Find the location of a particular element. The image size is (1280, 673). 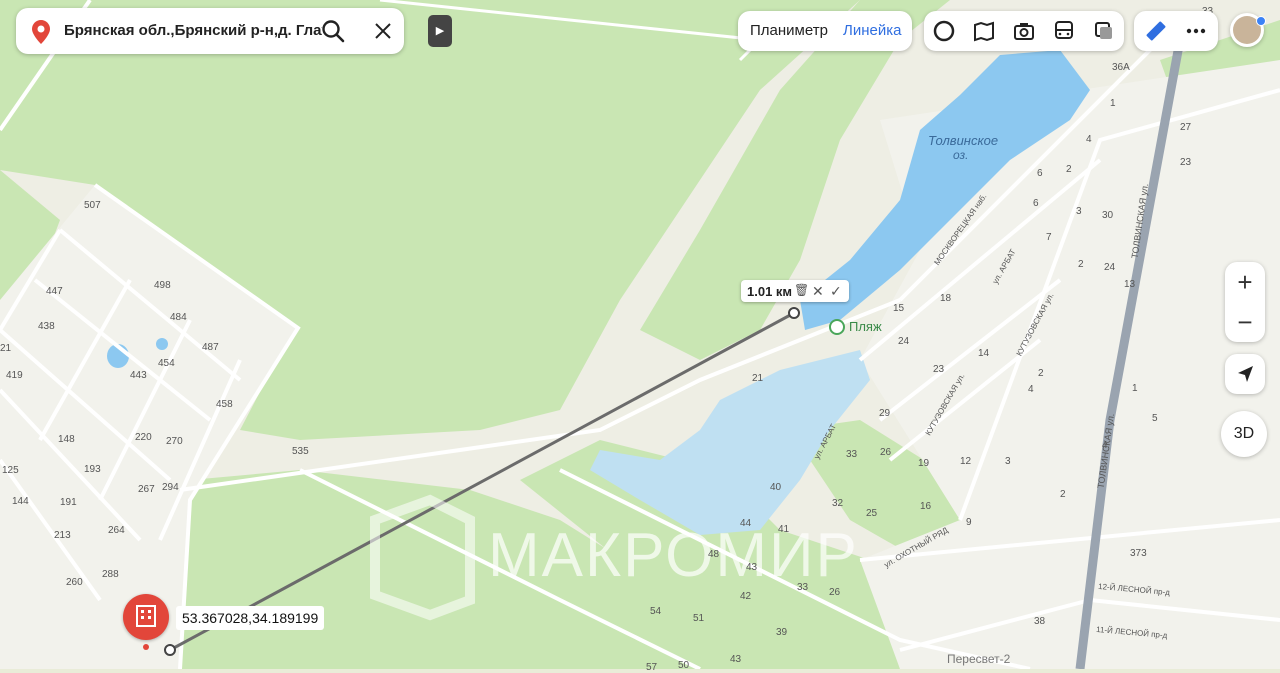

user-avatar is located at coordinates (1248, 30).